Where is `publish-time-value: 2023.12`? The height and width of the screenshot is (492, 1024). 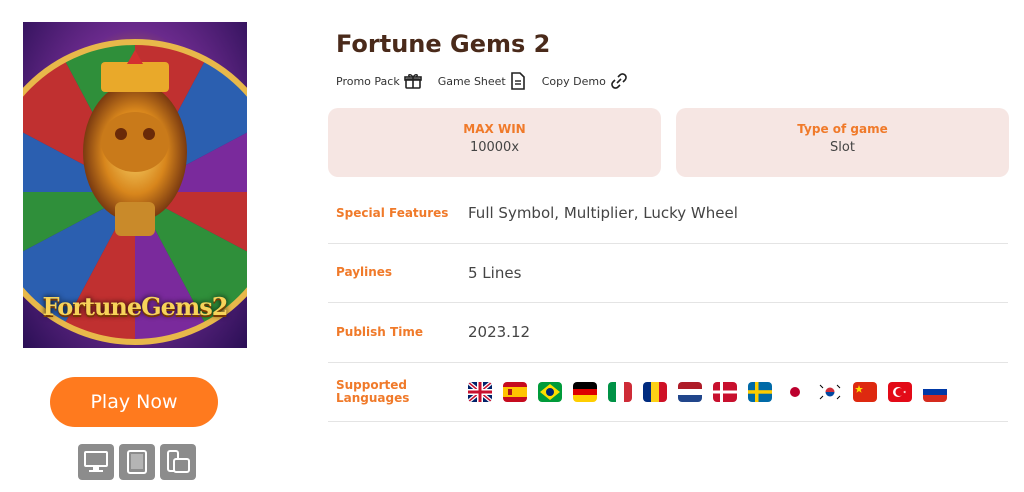
publish-time-value: 2023.12 is located at coordinates (499, 332).